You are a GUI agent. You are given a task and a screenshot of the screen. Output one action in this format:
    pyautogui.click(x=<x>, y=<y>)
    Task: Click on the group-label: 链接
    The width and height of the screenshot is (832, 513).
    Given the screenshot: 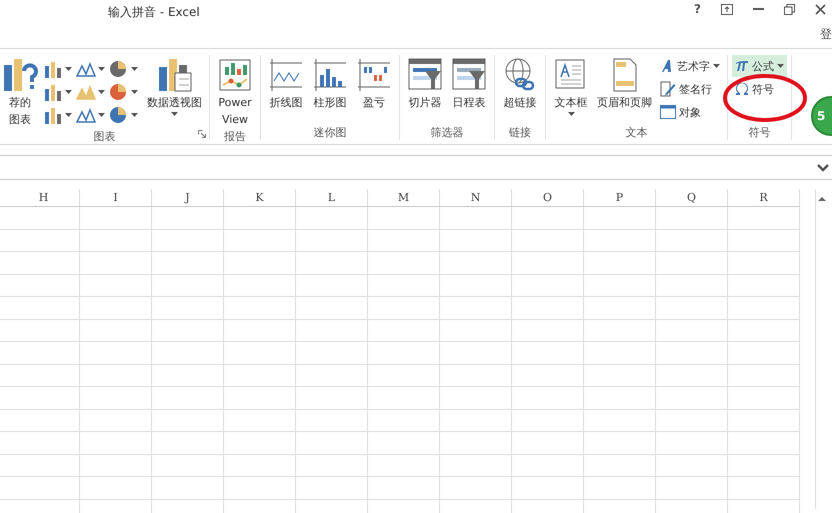 What is the action you would take?
    pyautogui.click(x=520, y=132)
    